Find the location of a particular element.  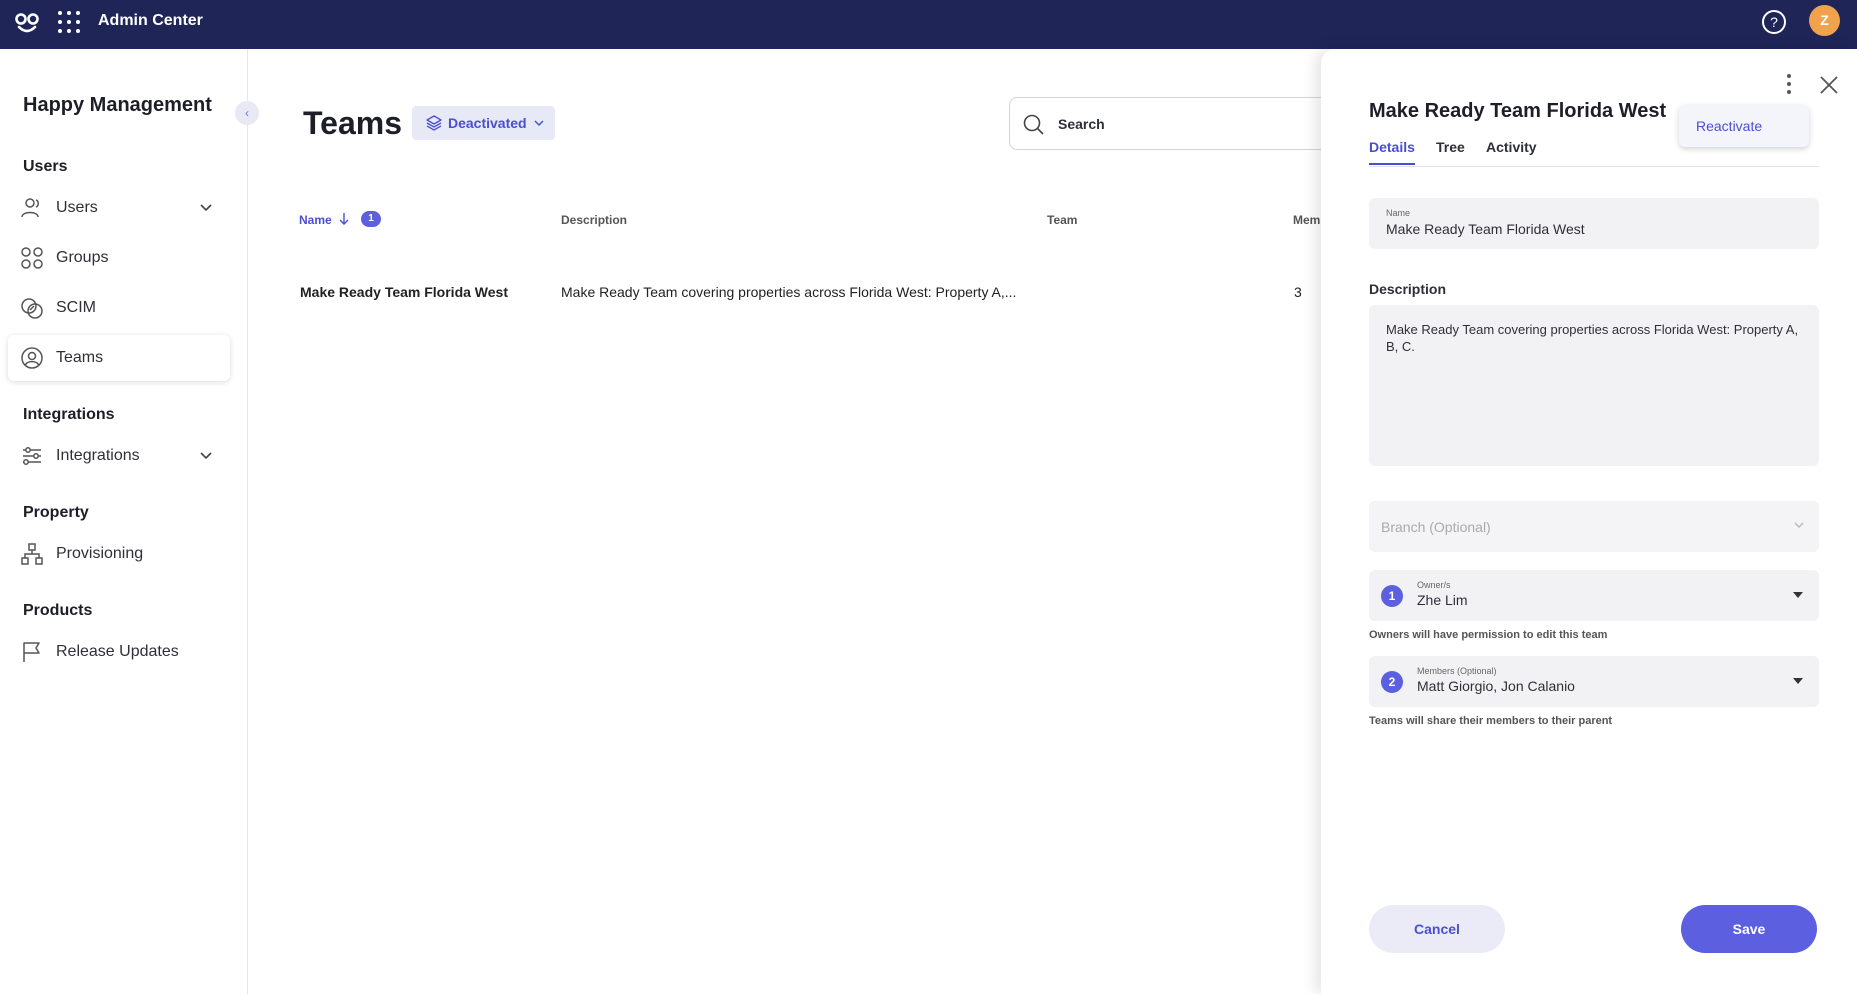

panel-tabs: Details Tree Activity is located at coordinates (1594, 153).